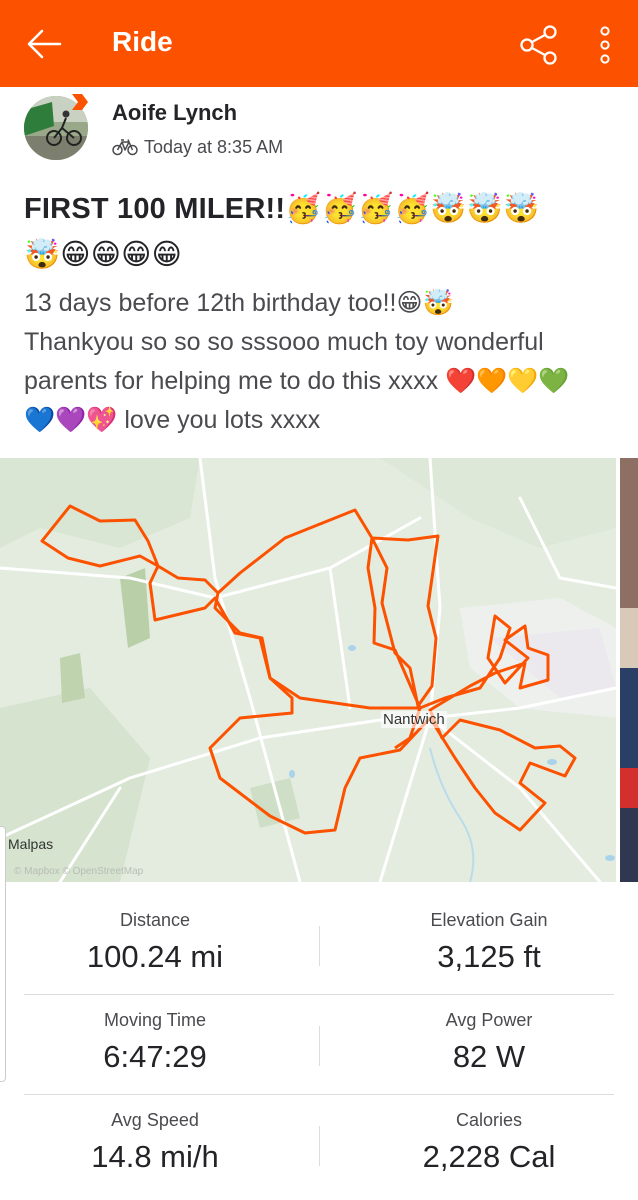 The width and height of the screenshot is (638, 1200). I want to click on stat-label: Moving Time, so click(155, 1020).